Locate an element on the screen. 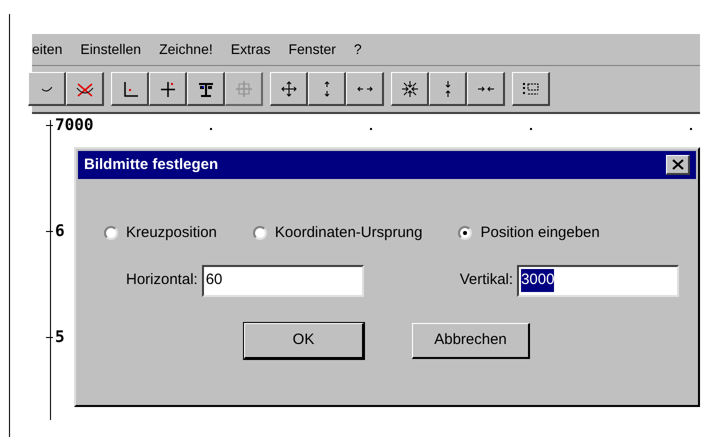 This screenshot has width=726, height=437. axis-label: 5 is located at coordinates (60, 337).